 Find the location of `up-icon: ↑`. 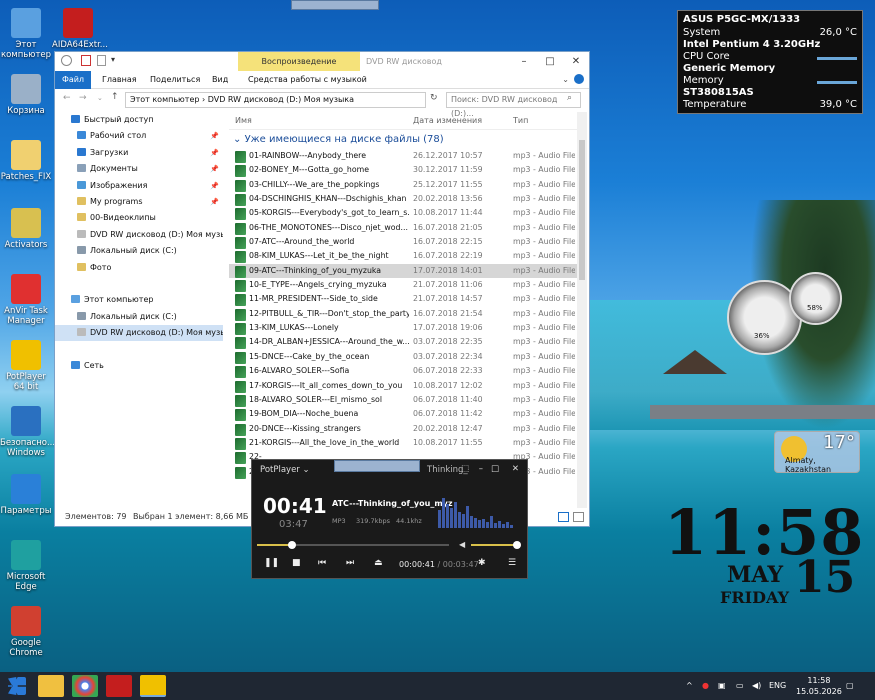

up-icon: ↑ is located at coordinates (115, 97).